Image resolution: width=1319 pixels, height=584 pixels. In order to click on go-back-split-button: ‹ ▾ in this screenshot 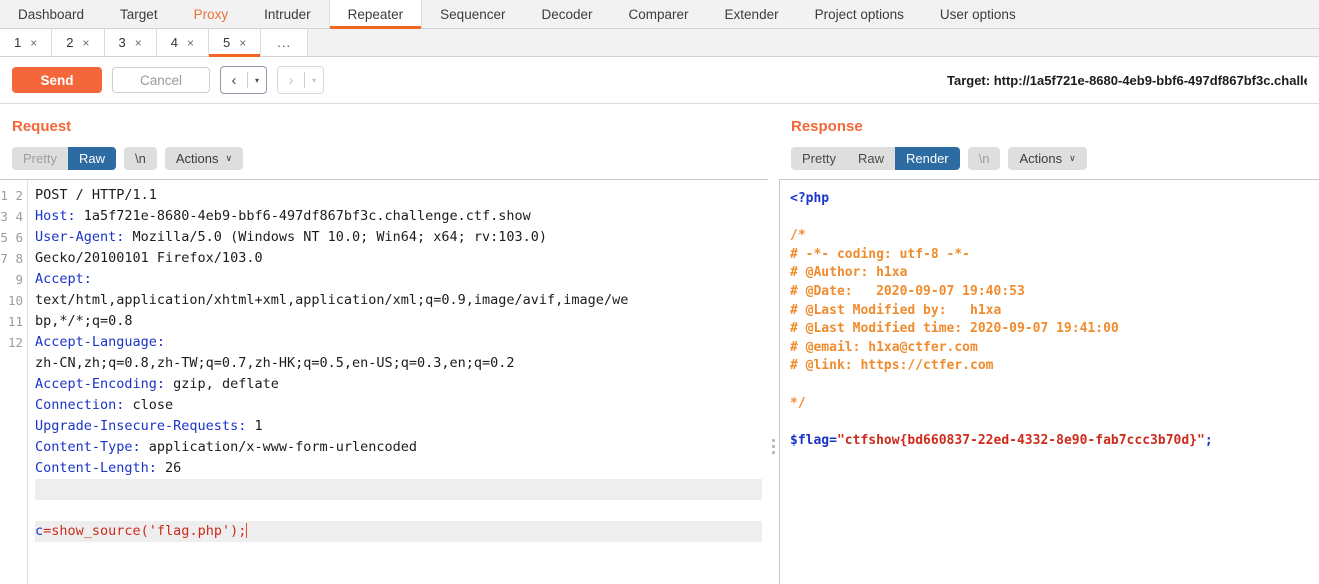, I will do `click(243, 80)`.